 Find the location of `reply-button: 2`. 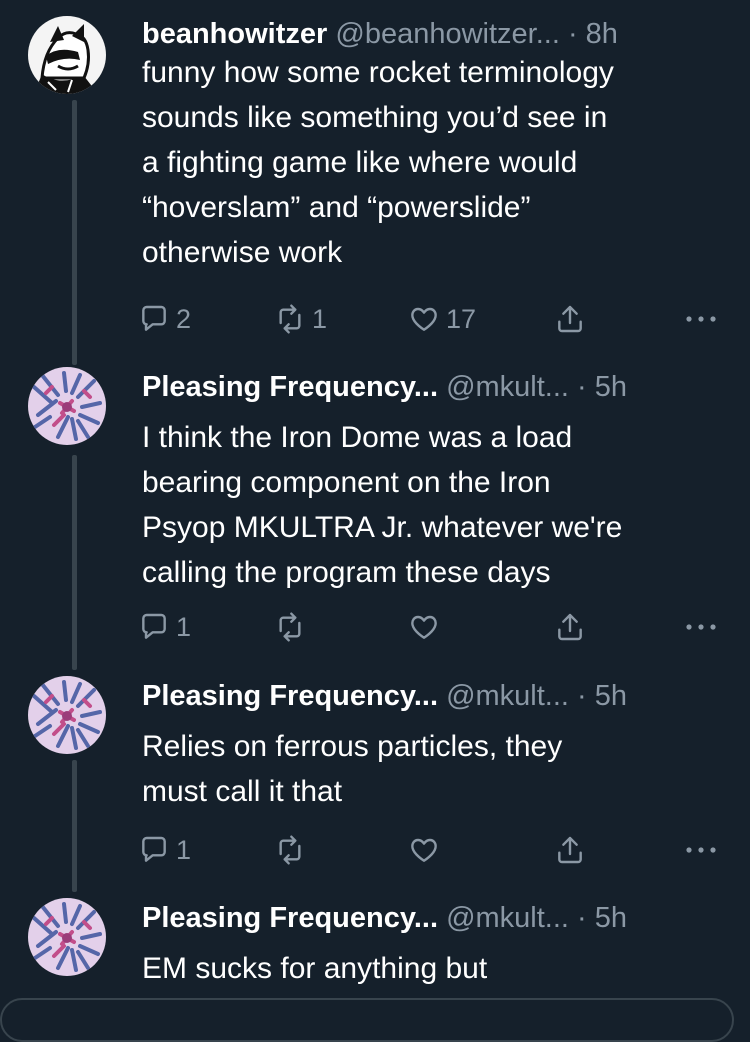

reply-button: 2 is located at coordinates (164, 319).